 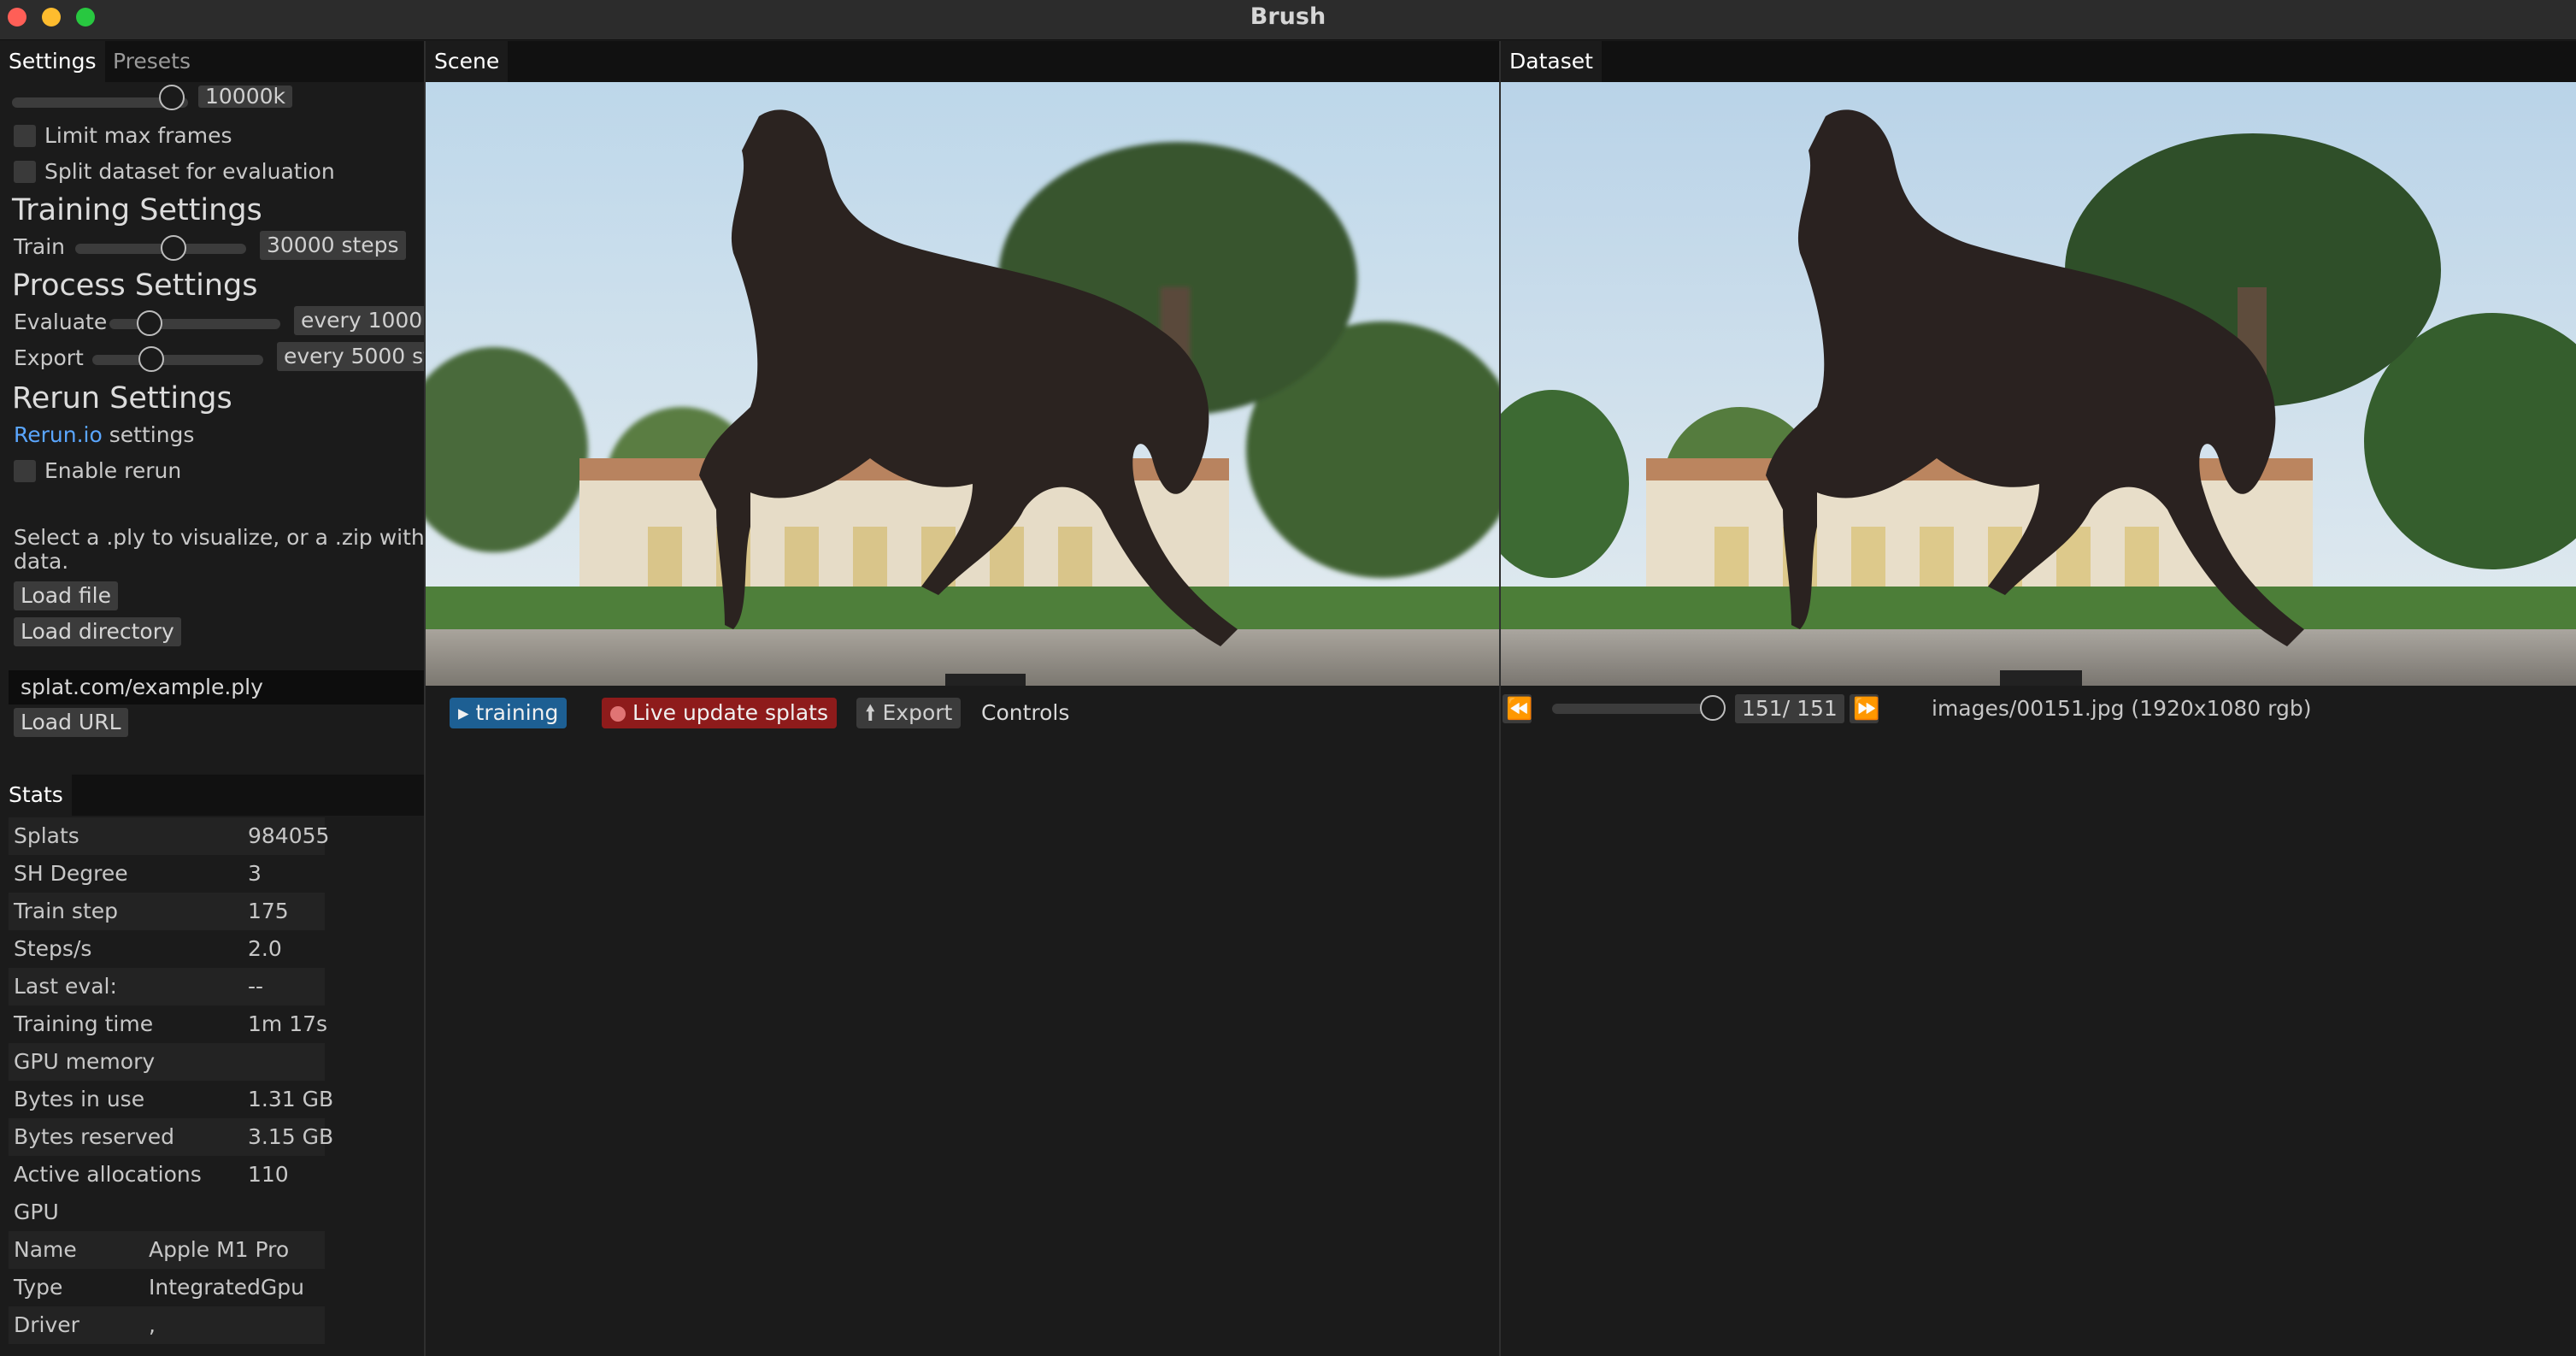 I want to click on load-url-button: Load URL, so click(x=71, y=722).